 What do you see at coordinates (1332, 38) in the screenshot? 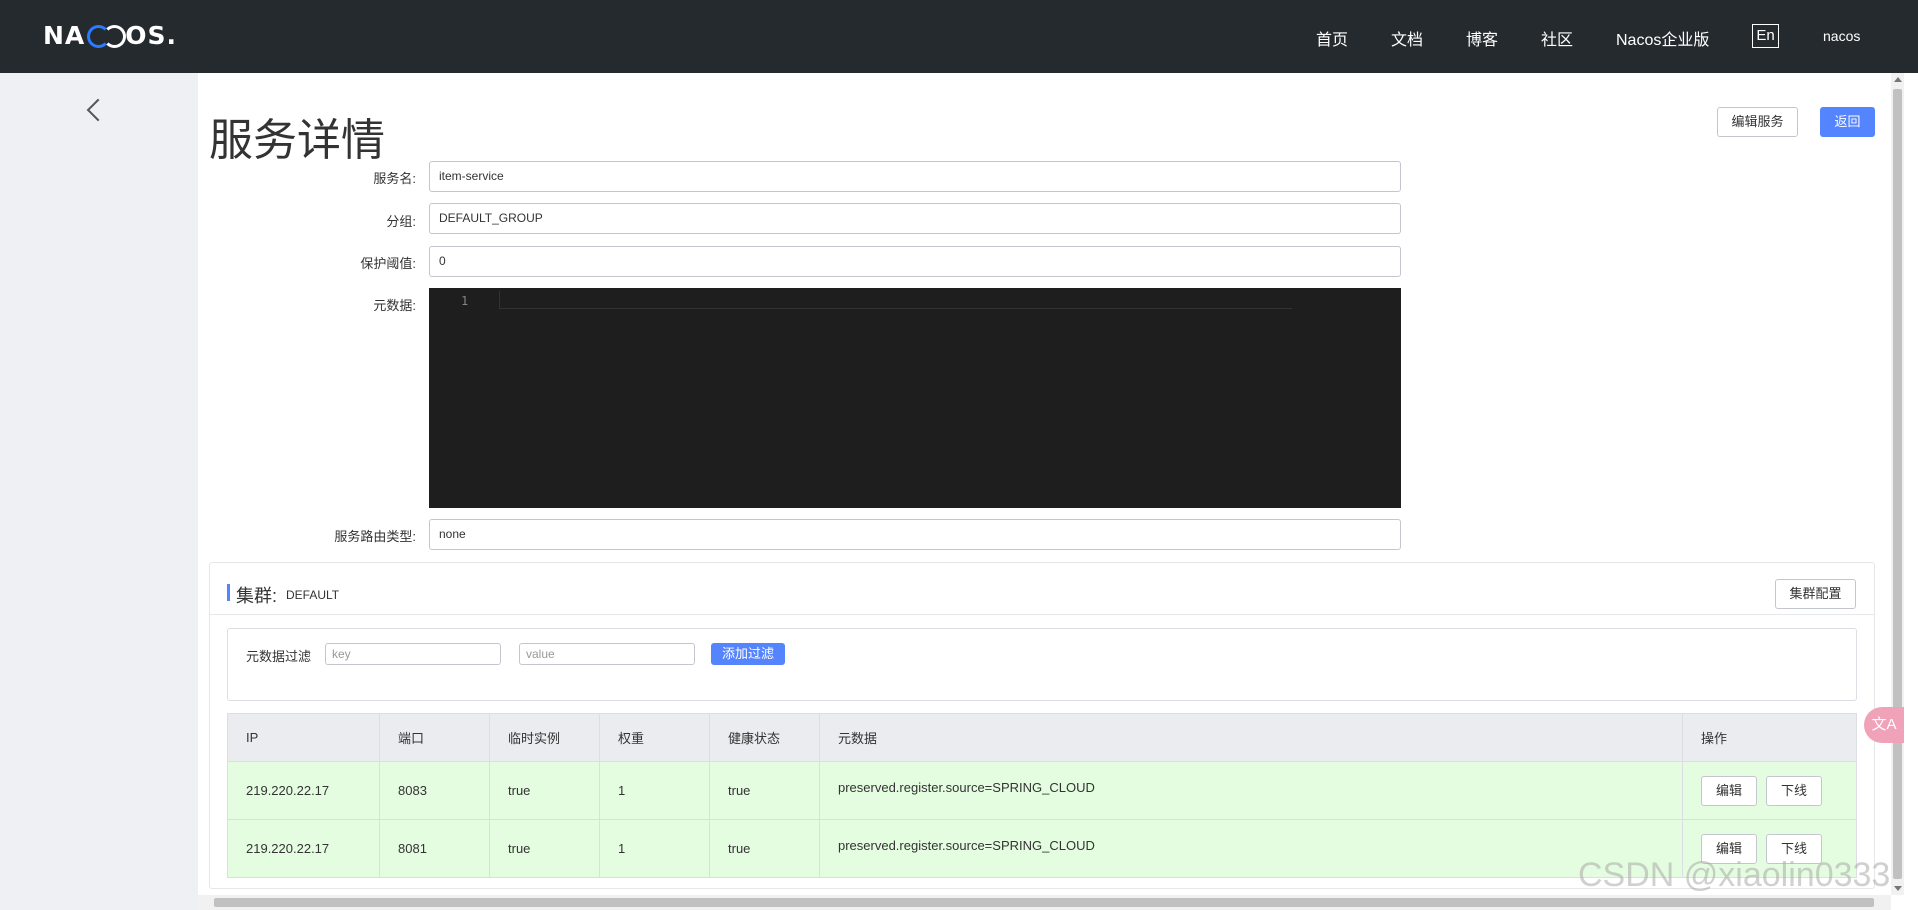
I see `nav-home: 首页` at bounding box center [1332, 38].